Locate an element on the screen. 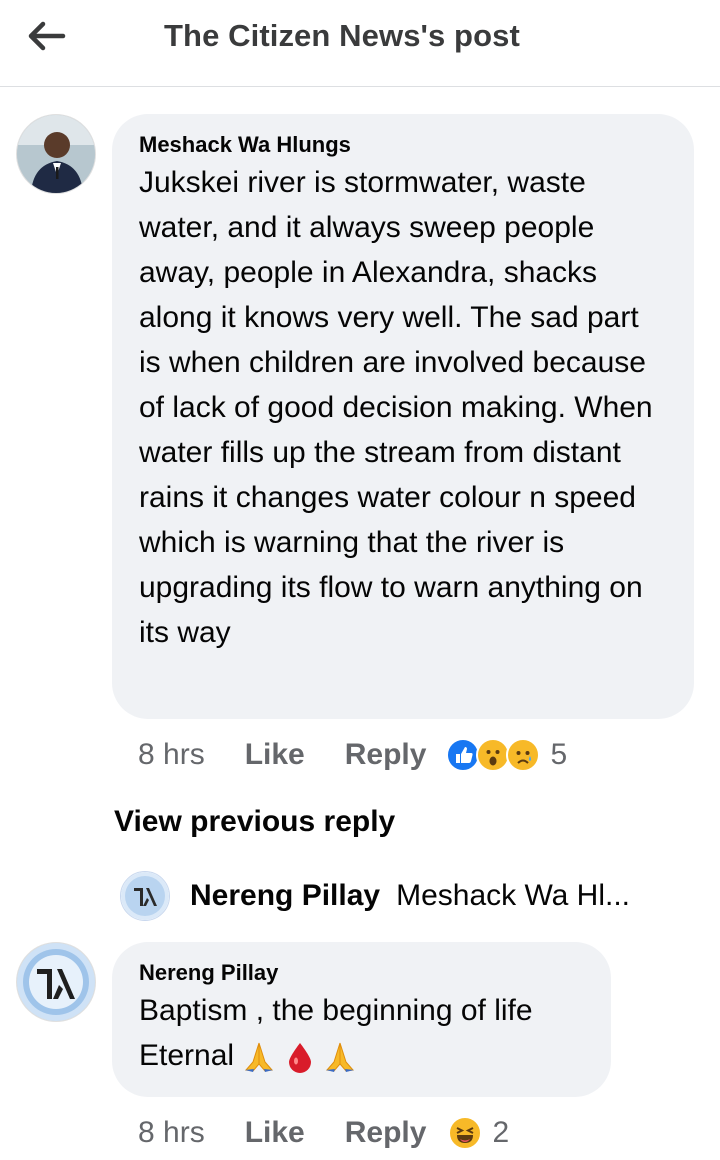 The image size is (720, 1160). back-arrow-icon is located at coordinates (47, 36).